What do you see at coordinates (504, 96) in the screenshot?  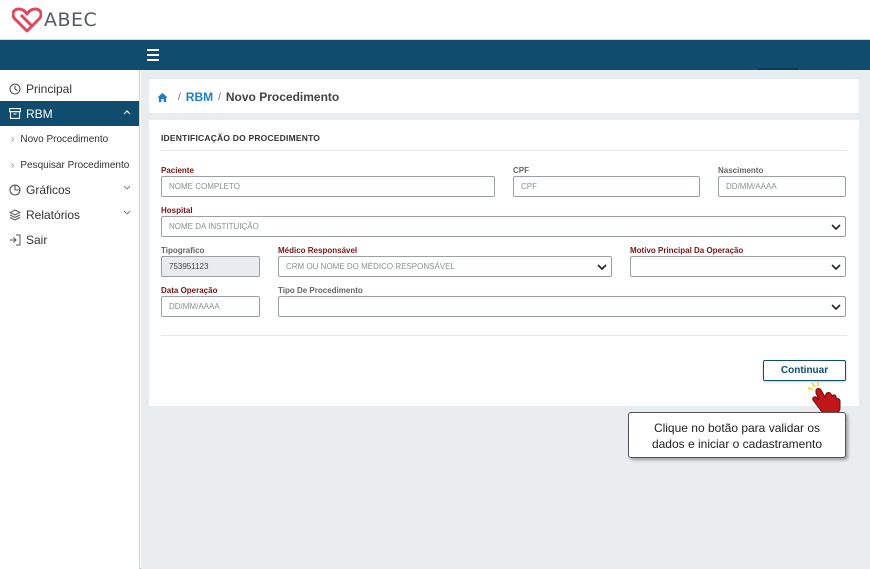 I see `breadcrumb-card: / RBM / Novo Procedimento` at bounding box center [504, 96].